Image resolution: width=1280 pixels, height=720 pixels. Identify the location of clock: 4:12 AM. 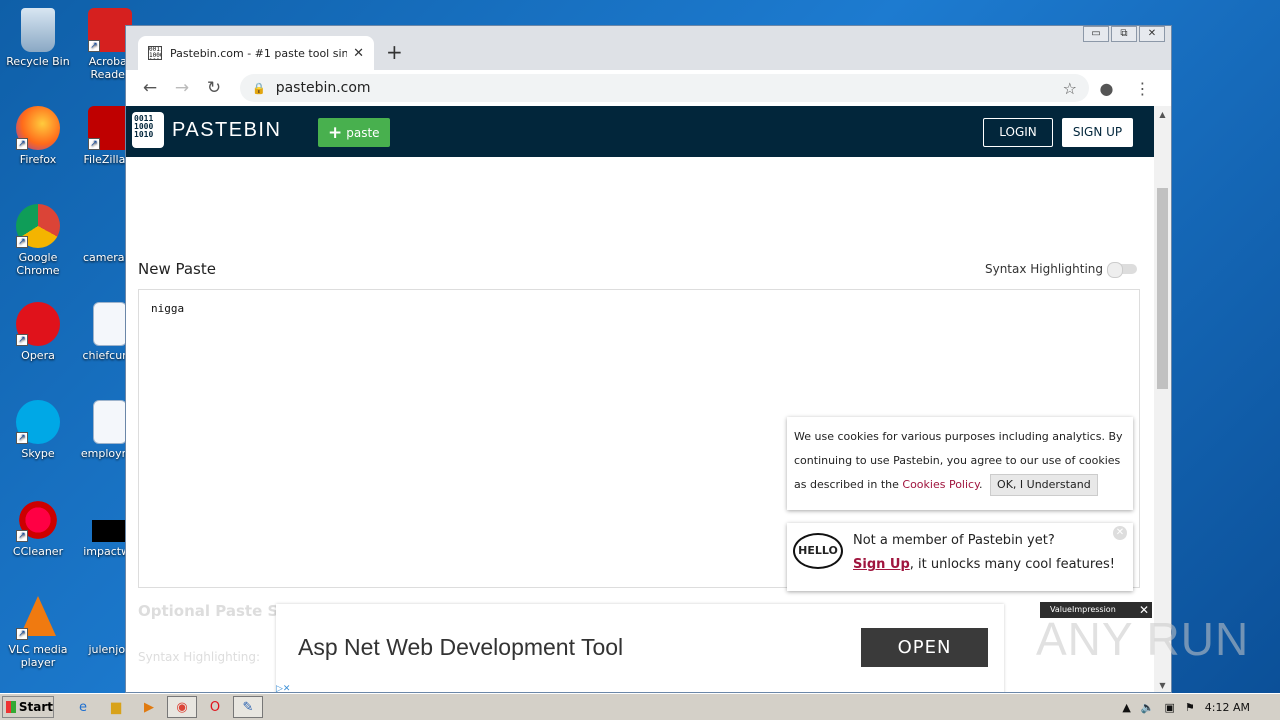
(1227, 707).